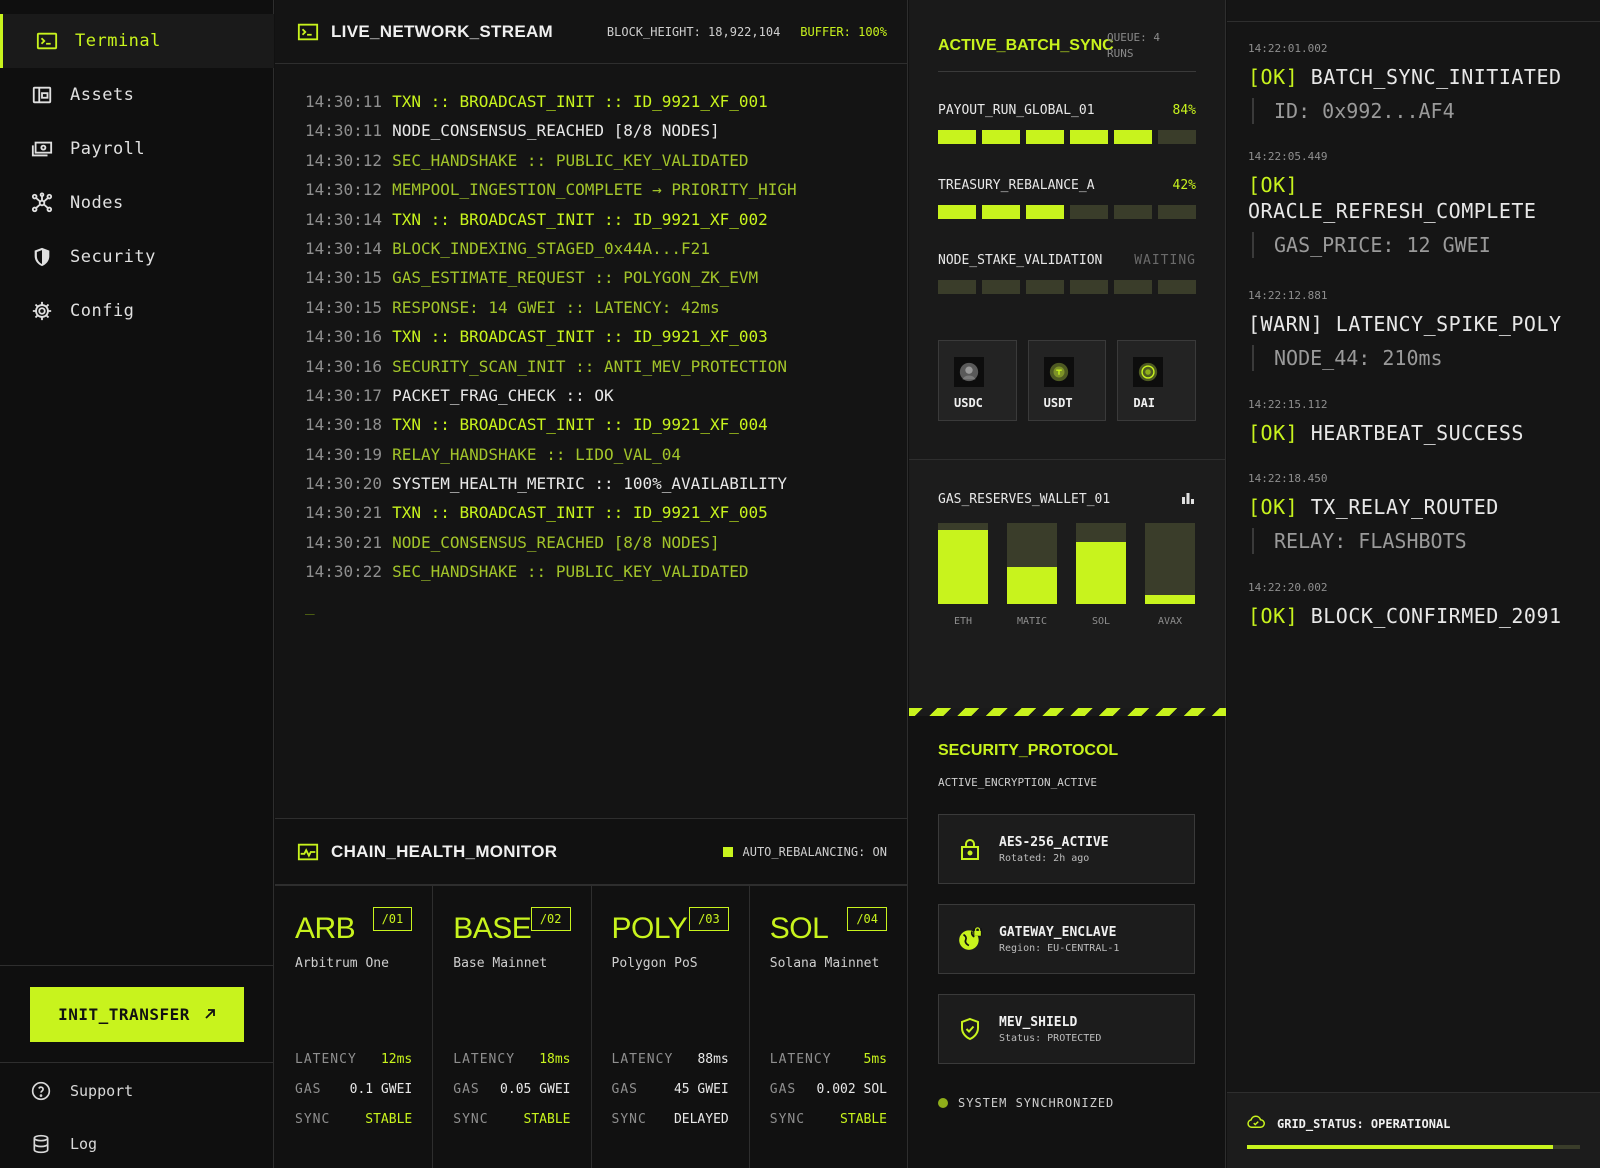 This screenshot has width=1600, height=1168. What do you see at coordinates (102, 1091) in the screenshot?
I see `sidebar-footer-label: Support` at bounding box center [102, 1091].